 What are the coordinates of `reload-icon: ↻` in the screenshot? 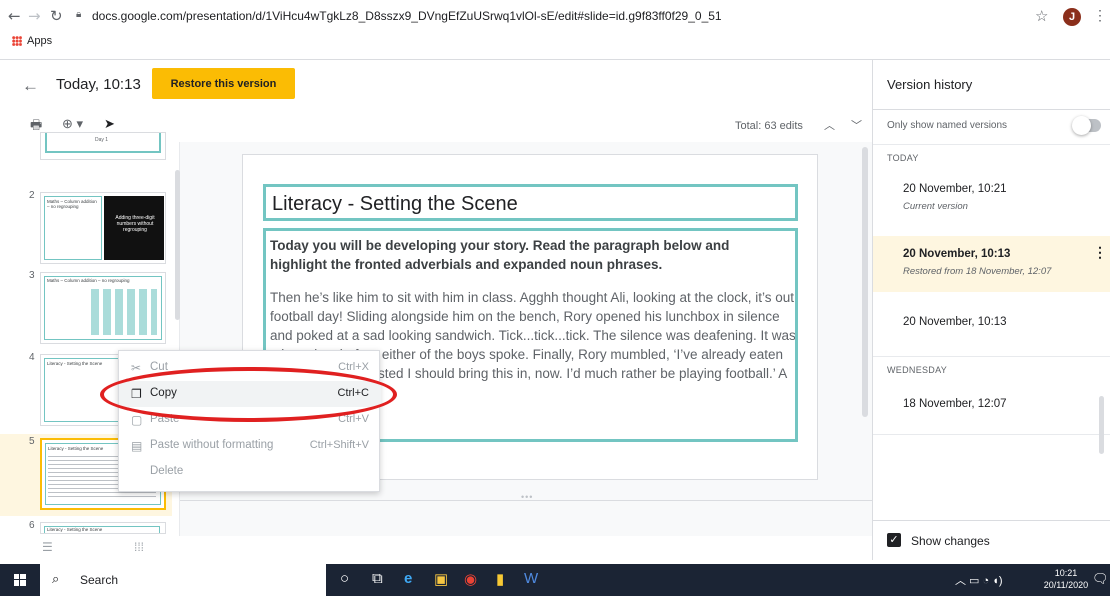 It's located at (56, 16).